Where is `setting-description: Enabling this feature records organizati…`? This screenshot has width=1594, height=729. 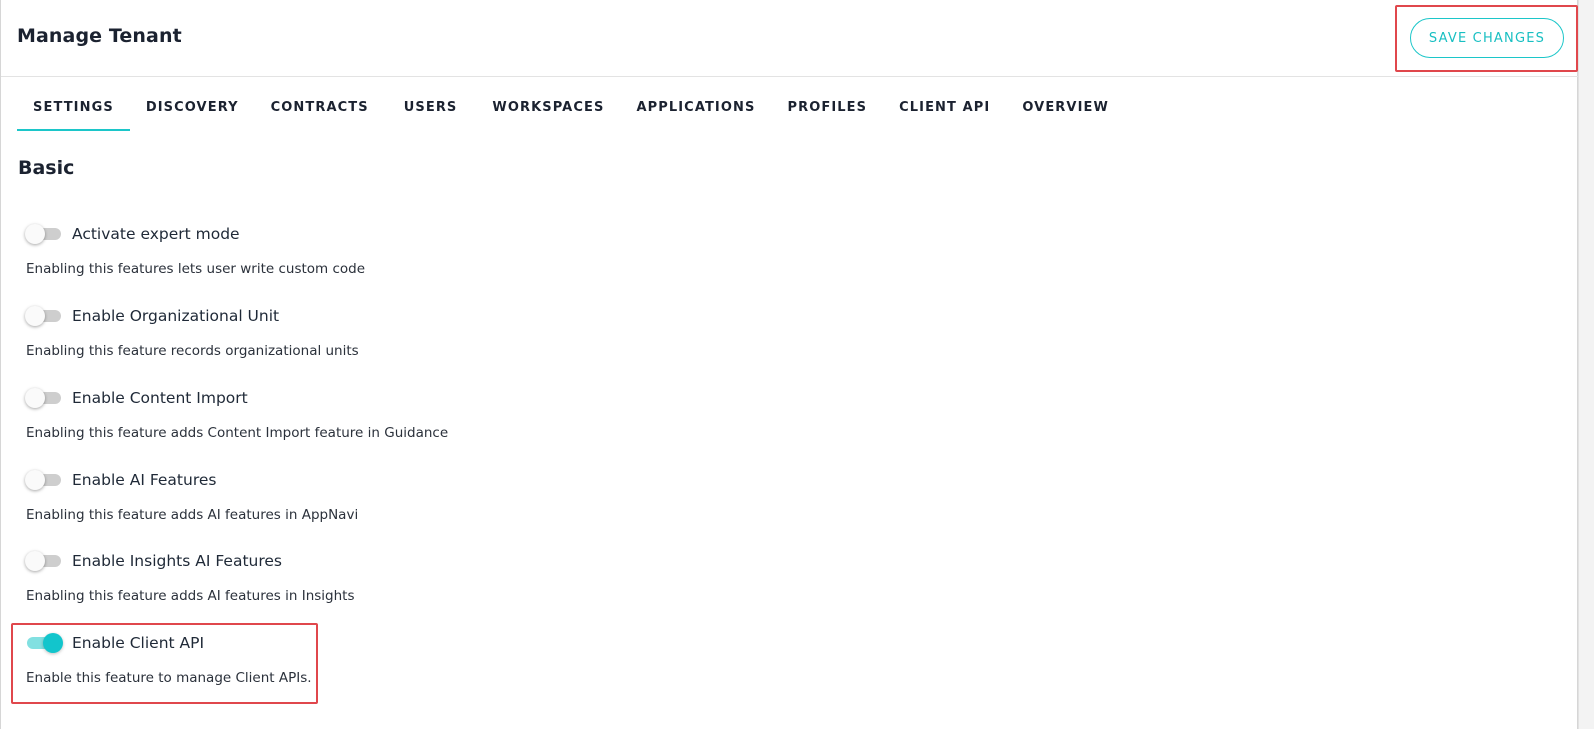
setting-description: Enabling this feature records organizati… is located at coordinates (192, 351).